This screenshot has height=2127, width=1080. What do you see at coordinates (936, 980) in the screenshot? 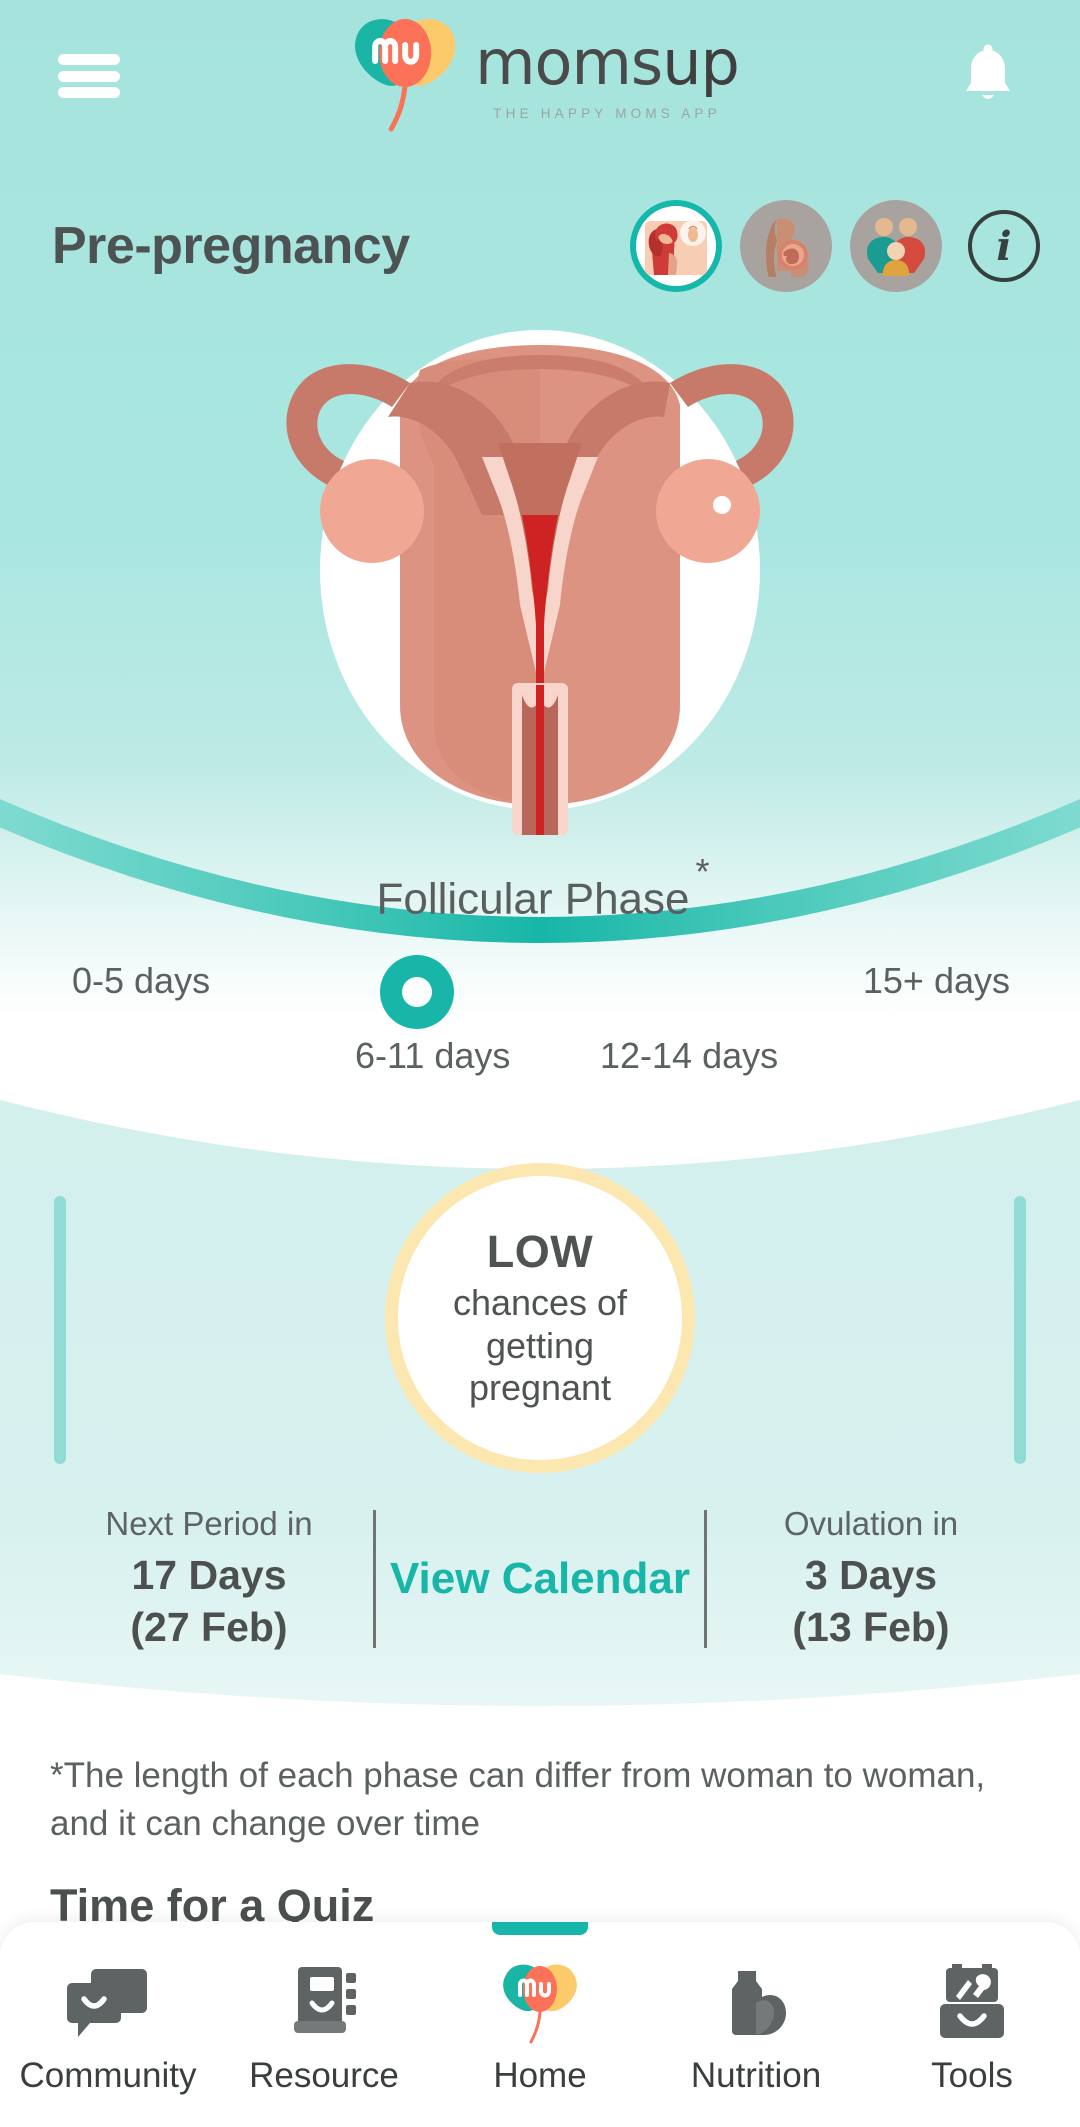
I see `phase-label-15-plus: 15+ days` at bounding box center [936, 980].